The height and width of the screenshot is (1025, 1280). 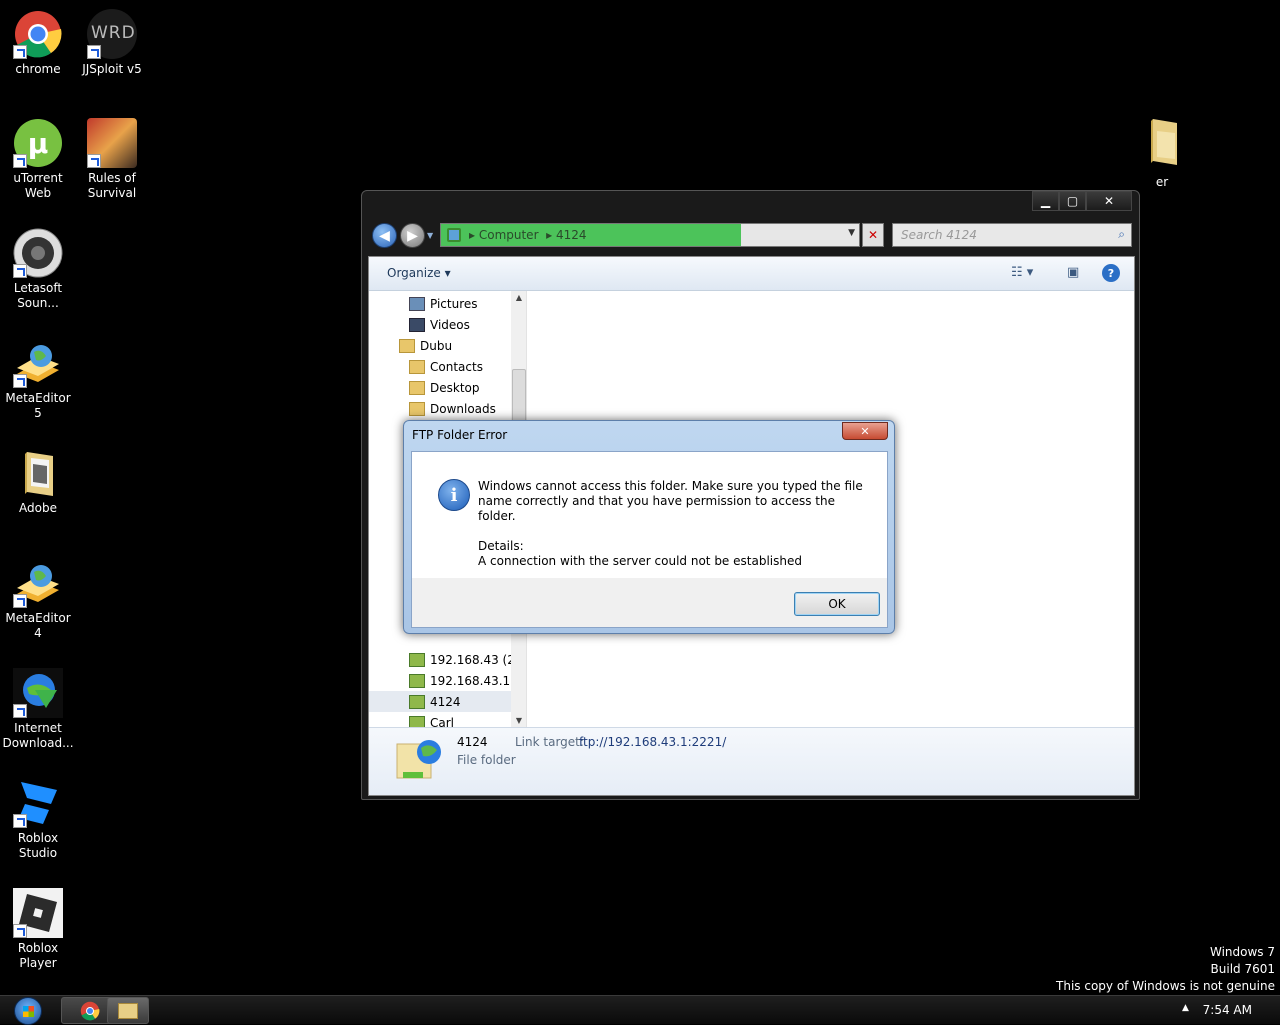 What do you see at coordinates (650, 235) in the screenshot?
I see `address-bar: ▸ Computer ▸ 4124 ▼` at bounding box center [650, 235].